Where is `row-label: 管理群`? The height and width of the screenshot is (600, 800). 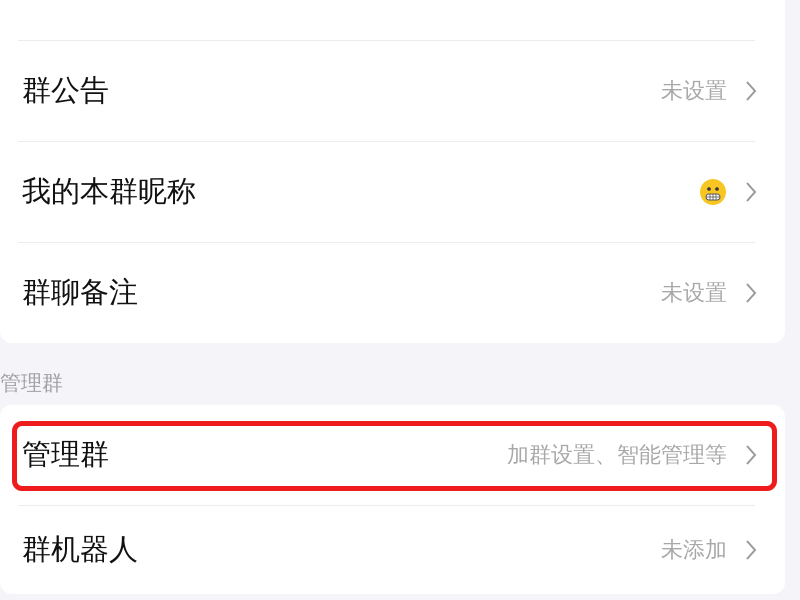 row-label: 管理群 is located at coordinates (65, 454).